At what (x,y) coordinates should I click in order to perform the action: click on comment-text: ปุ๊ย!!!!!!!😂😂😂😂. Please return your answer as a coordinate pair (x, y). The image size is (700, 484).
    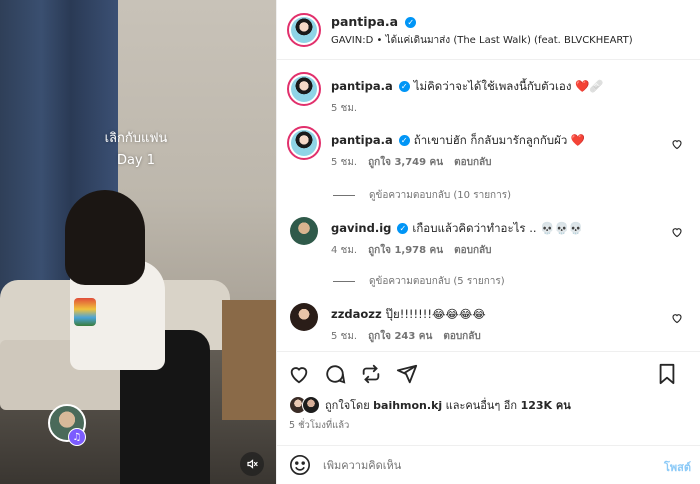
    Looking at the image, I should click on (435, 314).